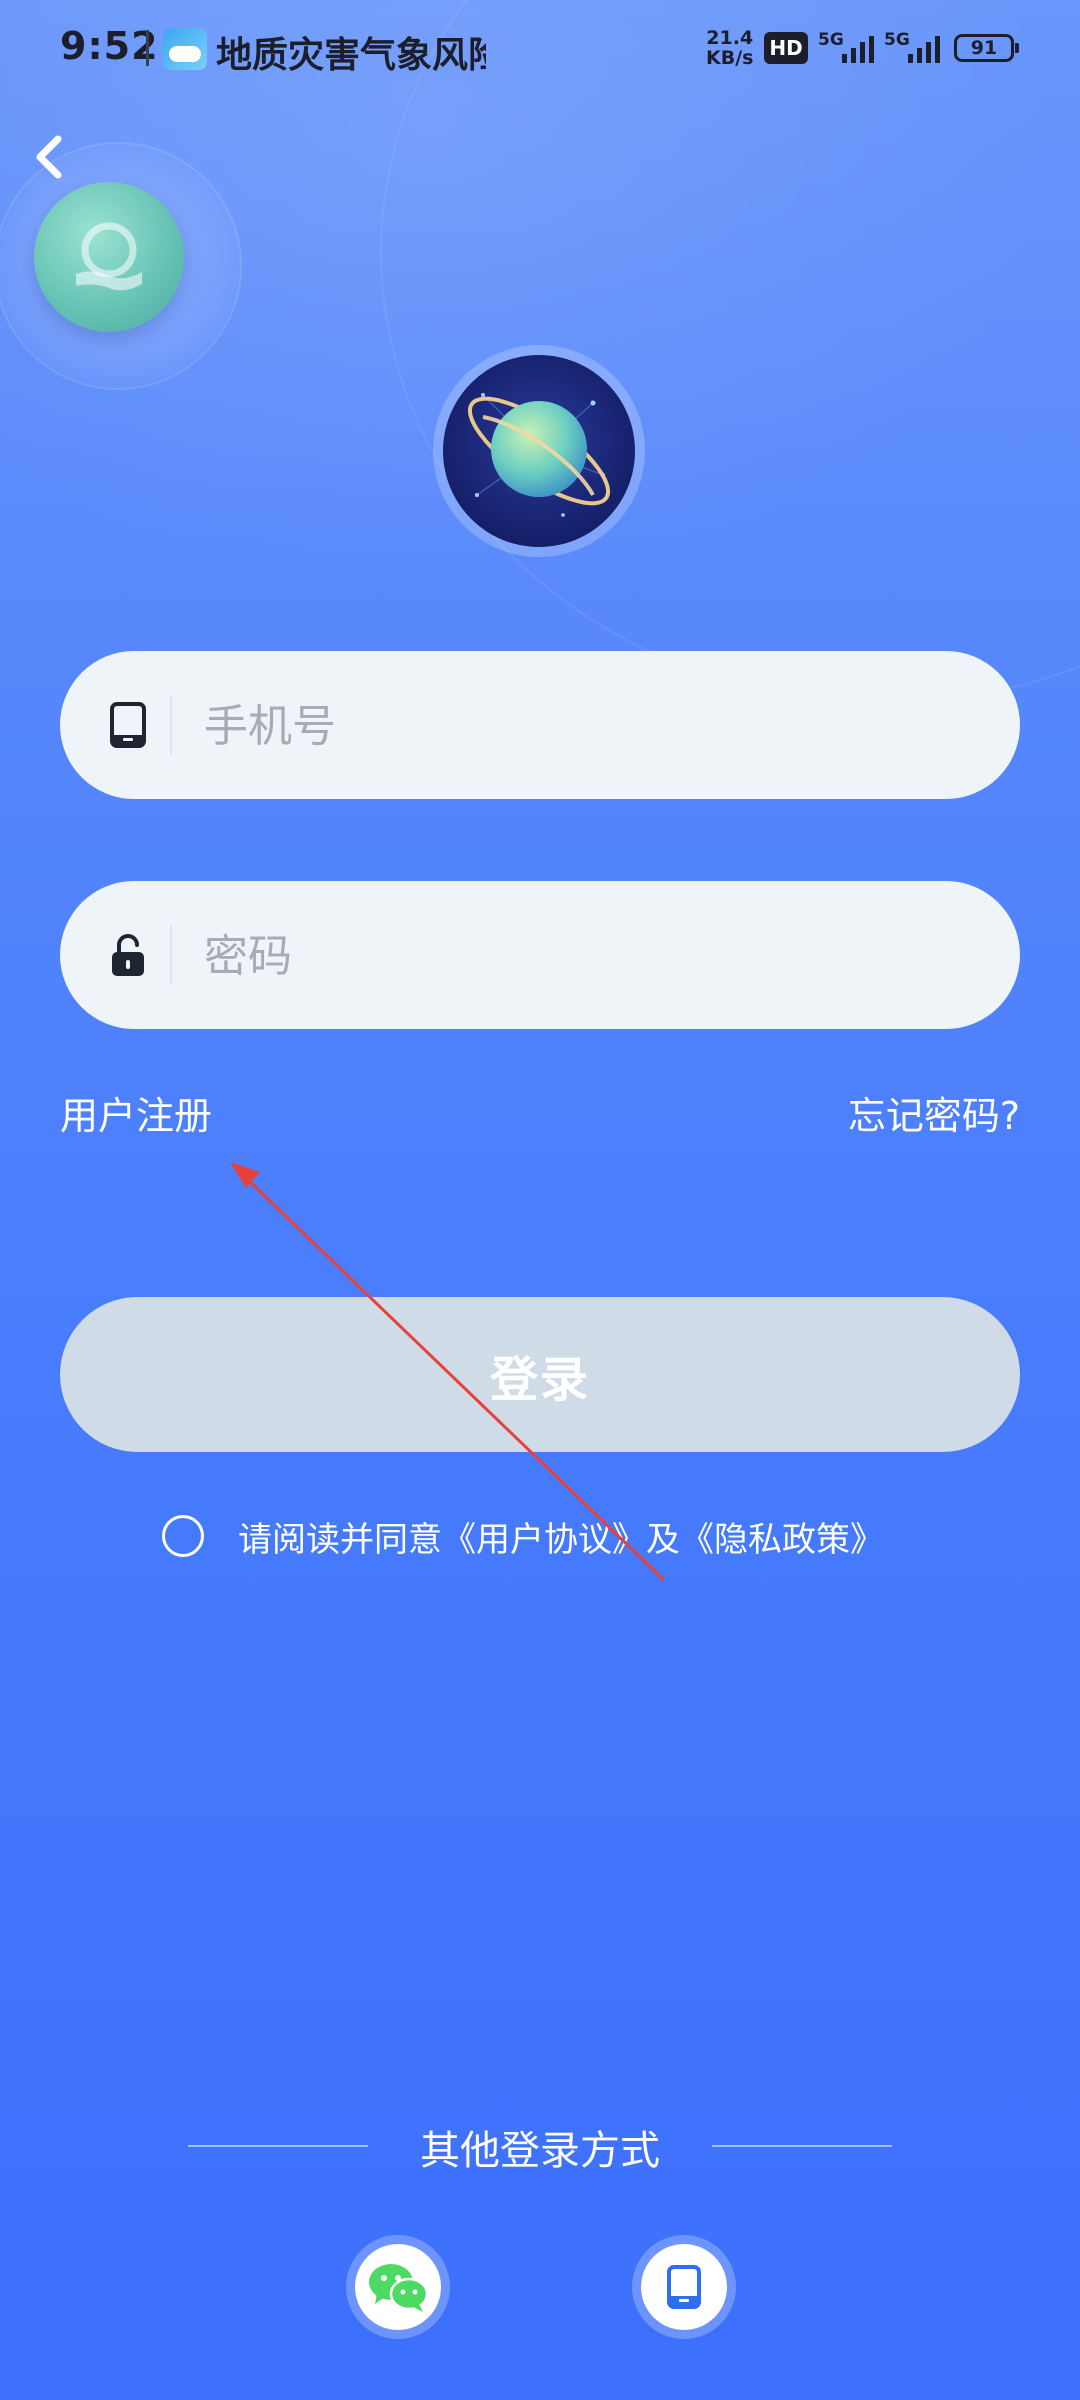 This screenshot has height=2400, width=1080. I want to click on agreement-conjunction: 及, so click(663, 1539).